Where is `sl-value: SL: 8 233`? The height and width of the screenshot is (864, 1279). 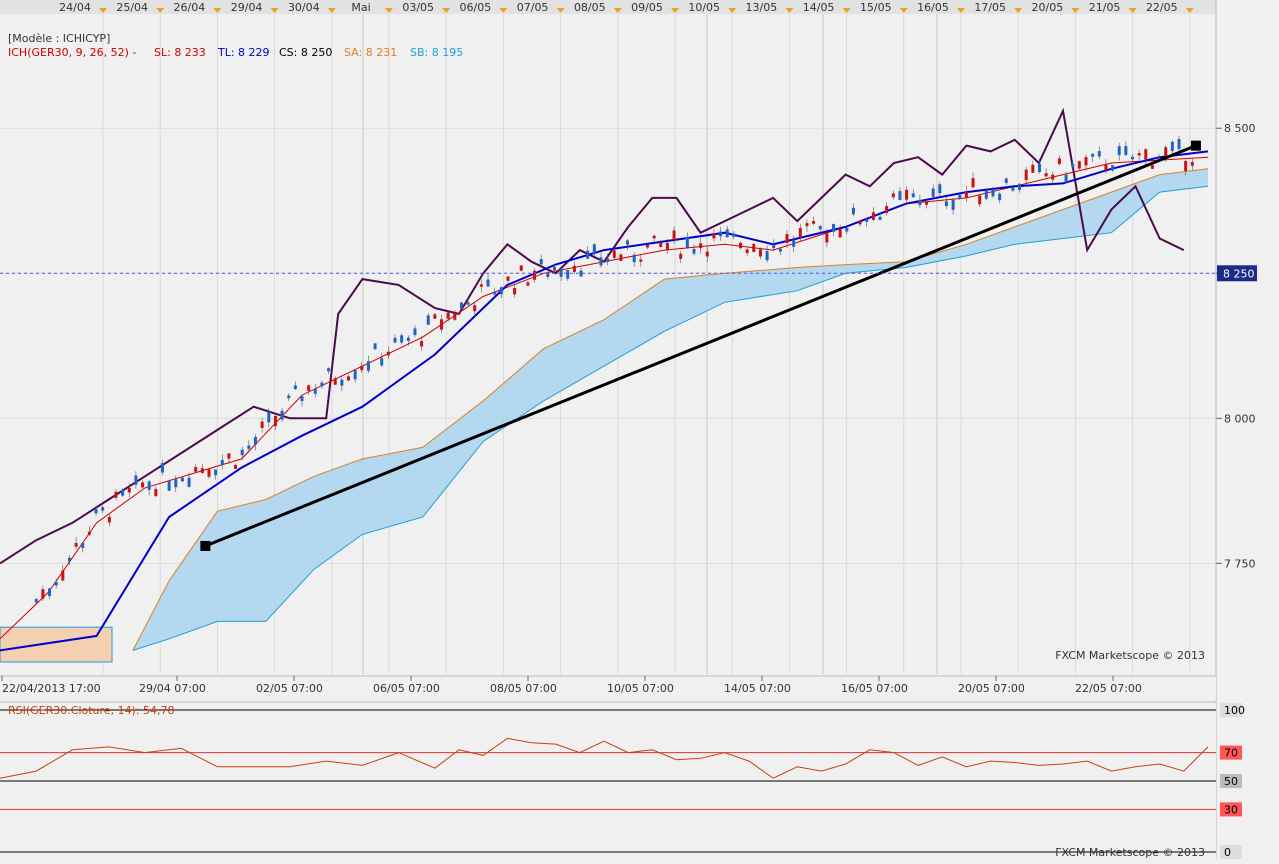 sl-value: SL: 8 233 is located at coordinates (180, 52).